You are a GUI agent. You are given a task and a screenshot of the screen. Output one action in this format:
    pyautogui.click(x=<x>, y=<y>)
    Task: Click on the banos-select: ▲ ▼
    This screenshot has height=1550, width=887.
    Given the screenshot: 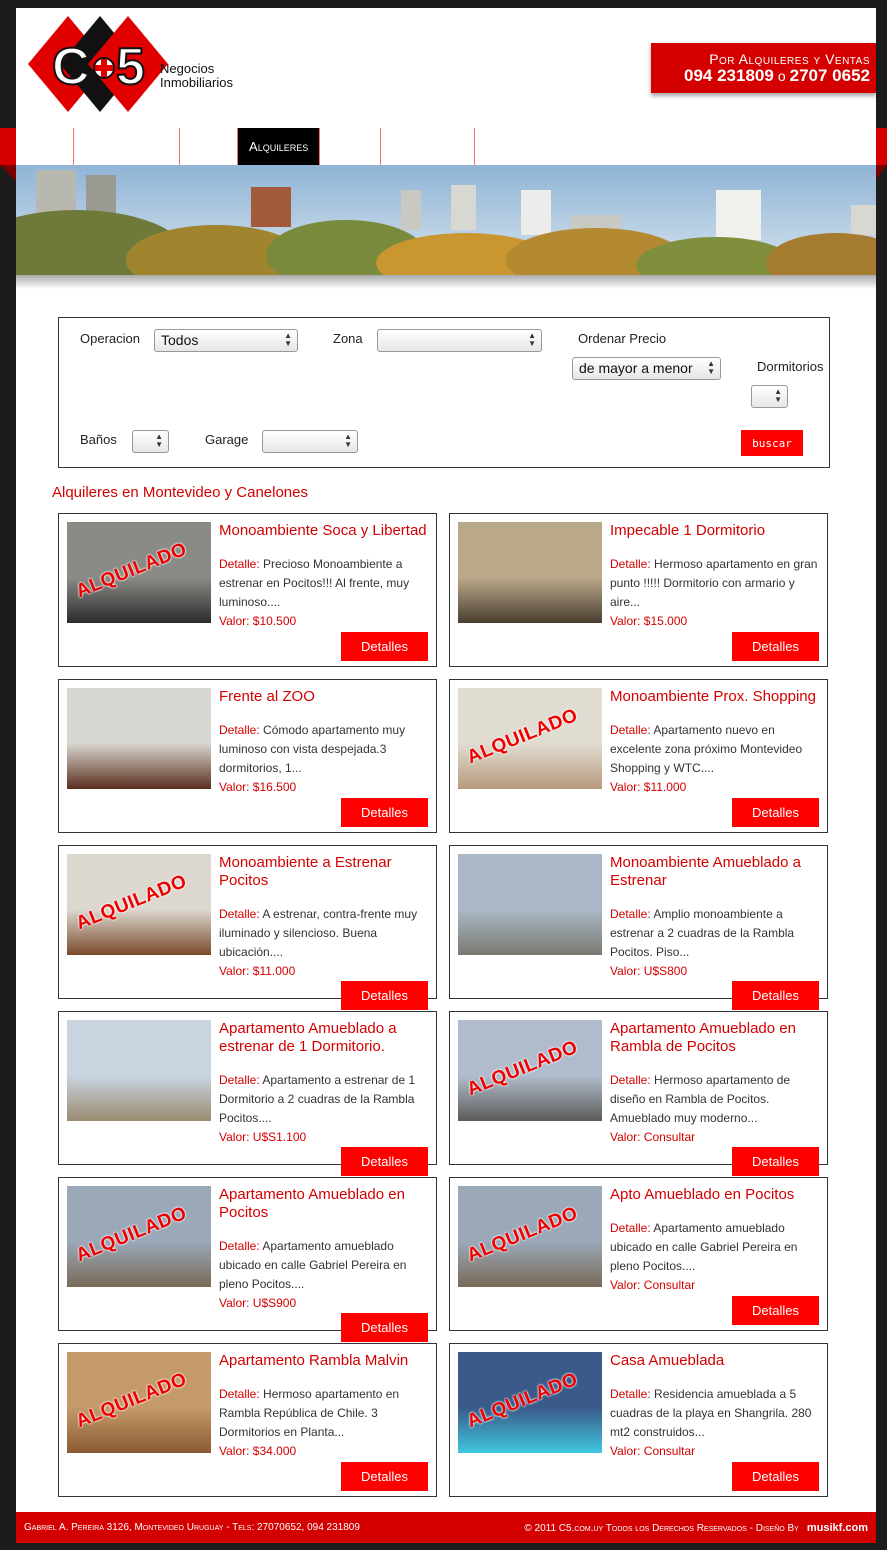 What is the action you would take?
    pyautogui.click(x=150, y=441)
    